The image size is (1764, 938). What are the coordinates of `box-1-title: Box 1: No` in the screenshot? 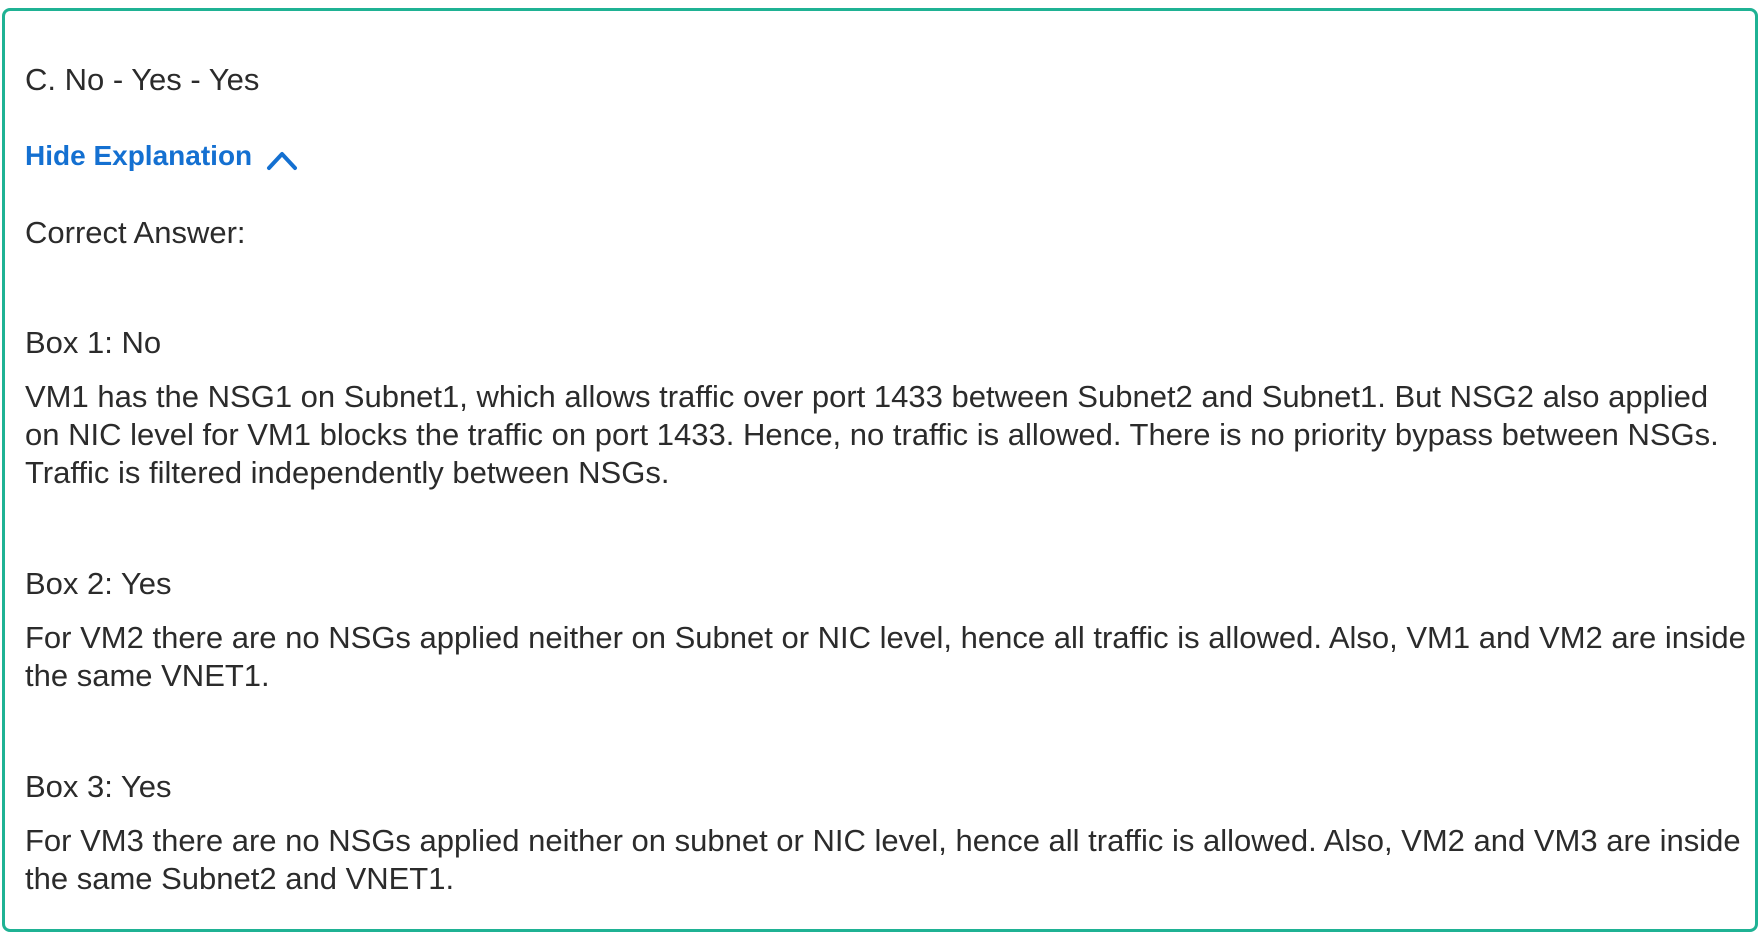 It's located at (93, 342).